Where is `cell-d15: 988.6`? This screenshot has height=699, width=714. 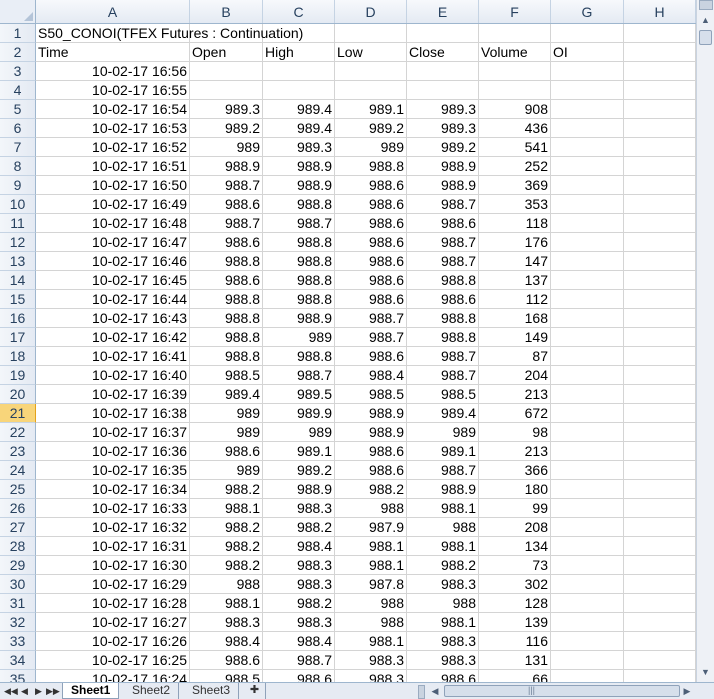 cell-d15: 988.6 is located at coordinates (371, 299).